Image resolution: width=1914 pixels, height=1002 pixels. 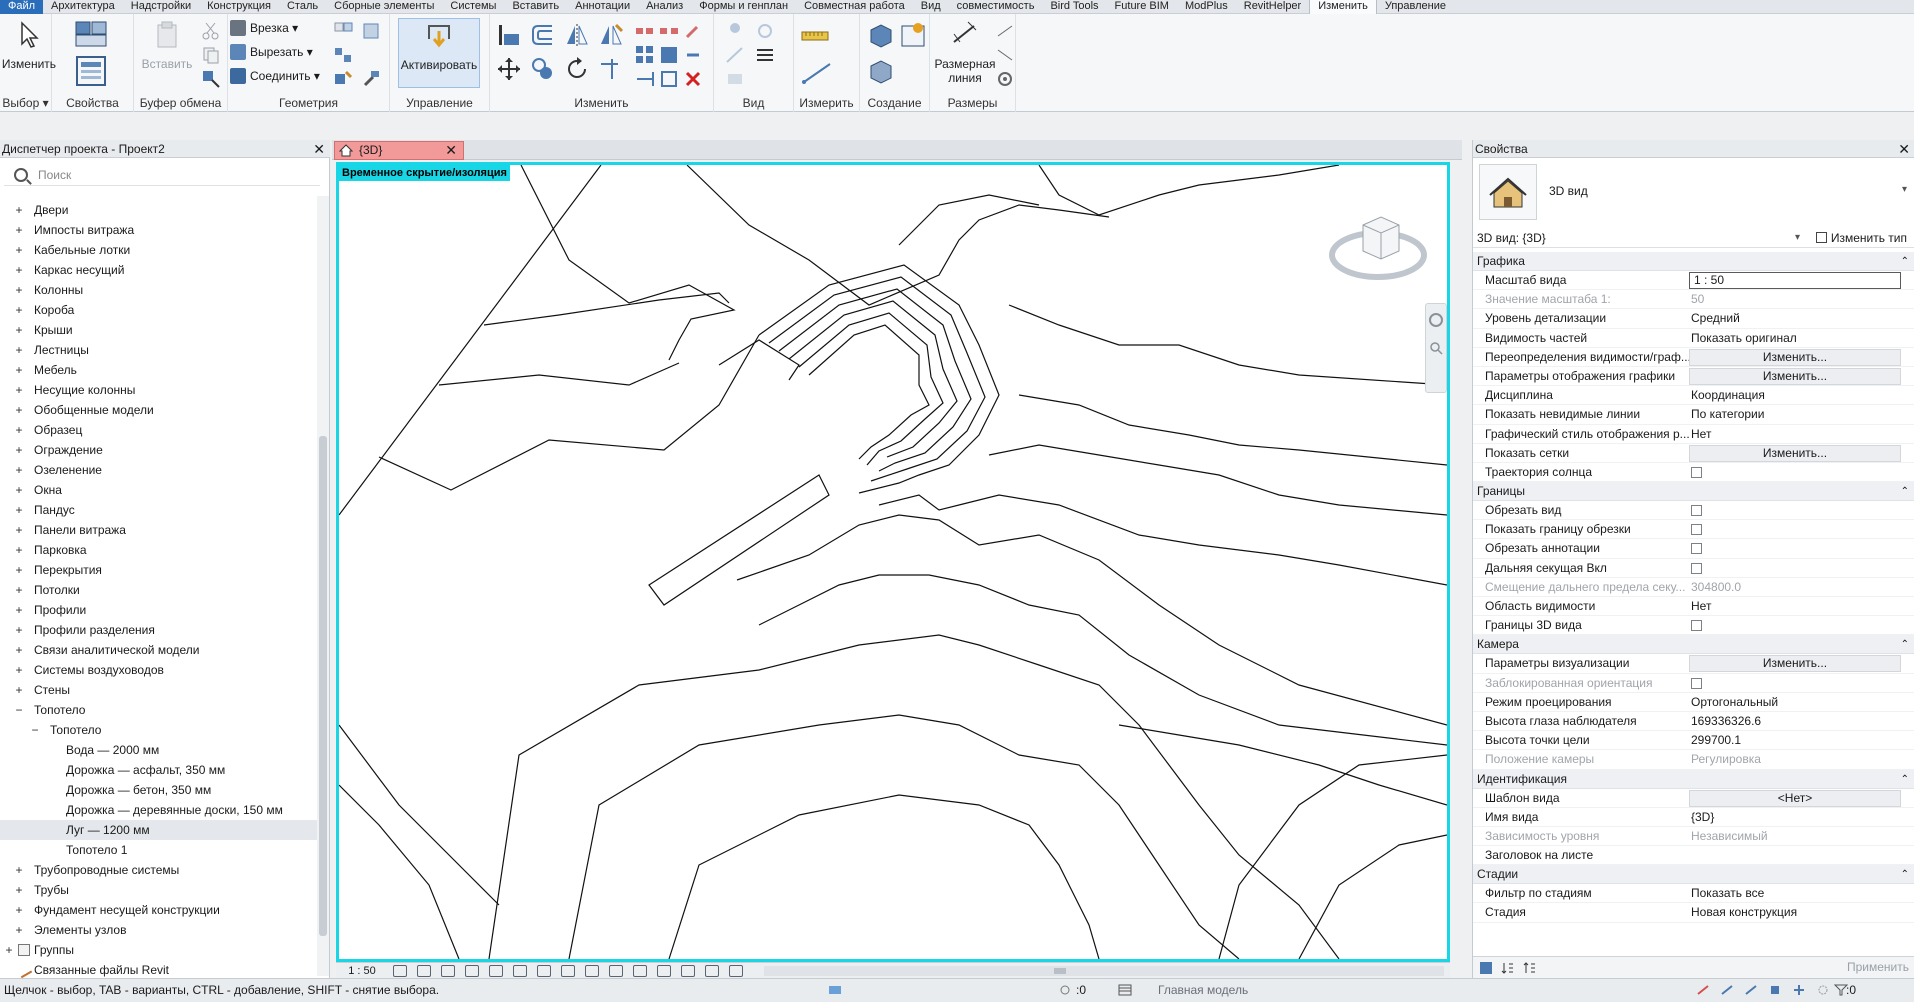 What do you see at coordinates (159, 970) in the screenshot?
I see `browser-tree-item: Связанные файлы Revit` at bounding box center [159, 970].